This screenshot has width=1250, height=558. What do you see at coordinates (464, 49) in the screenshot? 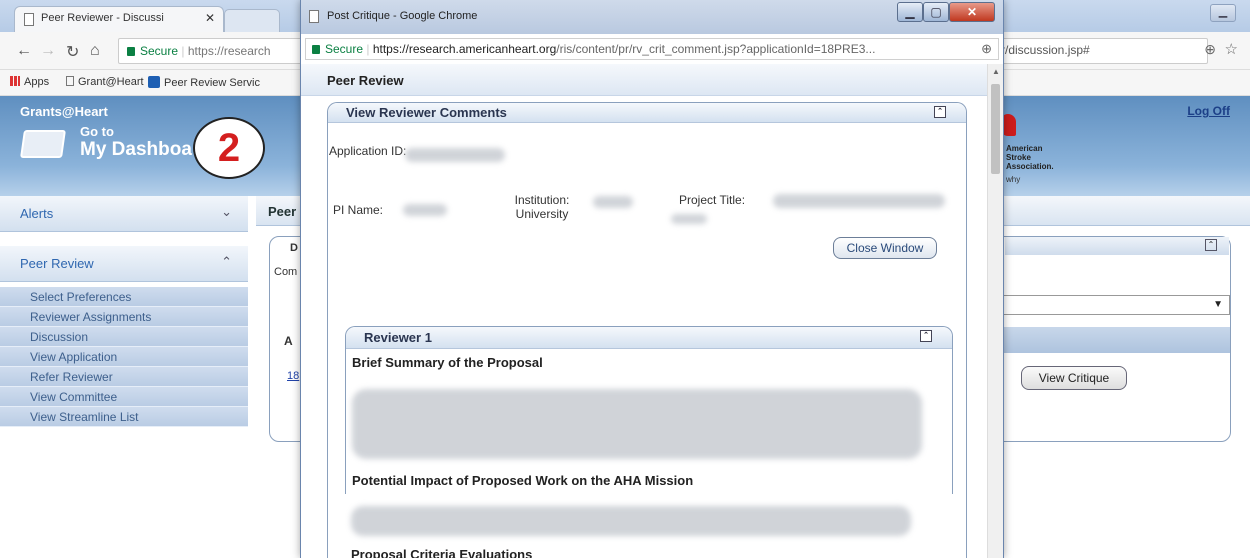
I see `url-host: https://research.americanheart.org` at bounding box center [464, 49].